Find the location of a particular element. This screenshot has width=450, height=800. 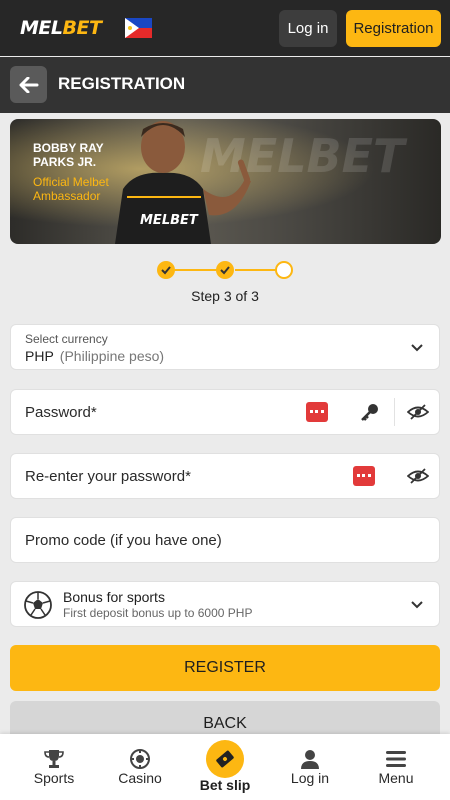

promo-code-field: Promo code (if you have one) is located at coordinates (225, 540).